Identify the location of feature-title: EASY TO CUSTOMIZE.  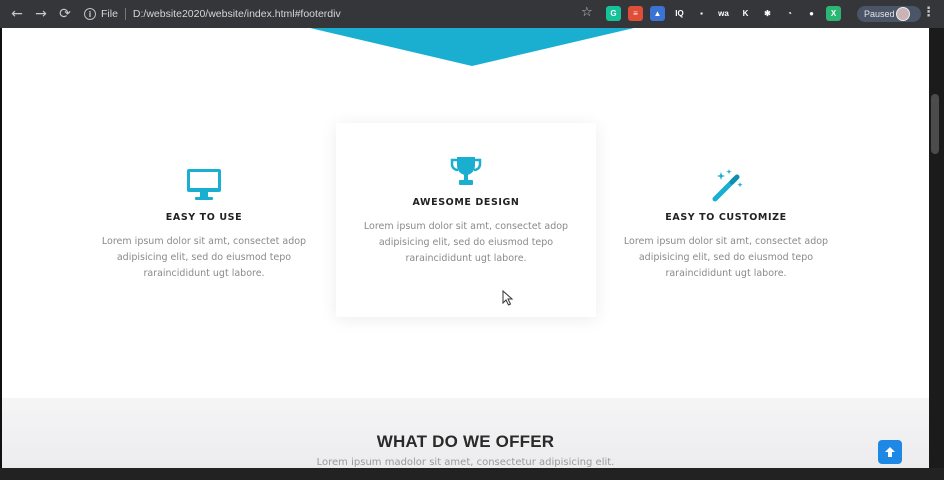
(726, 217).